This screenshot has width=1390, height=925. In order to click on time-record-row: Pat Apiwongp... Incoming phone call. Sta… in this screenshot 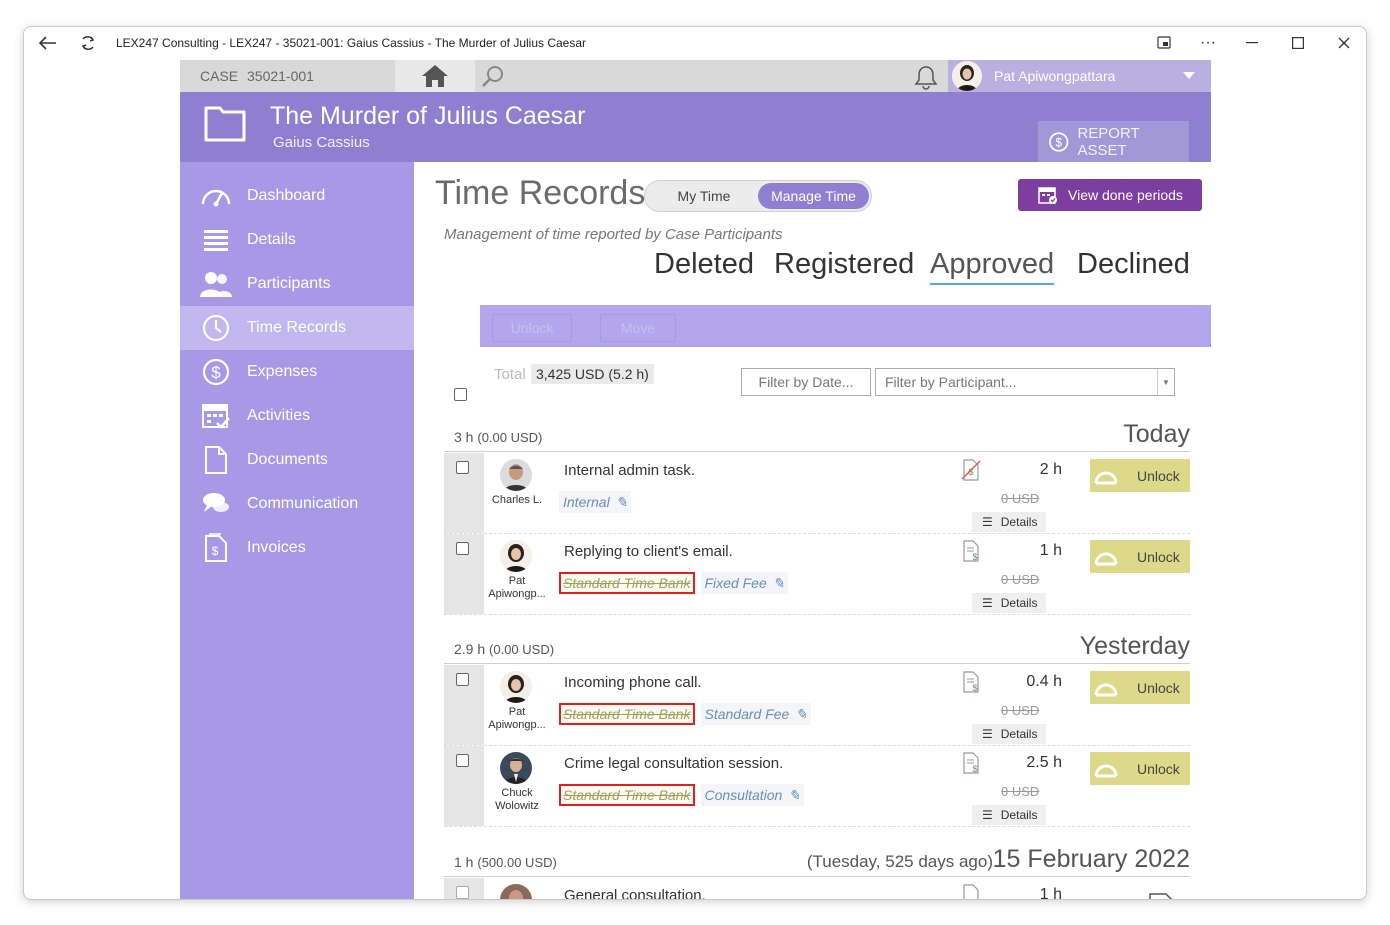, I will do `click(817, 705)`.